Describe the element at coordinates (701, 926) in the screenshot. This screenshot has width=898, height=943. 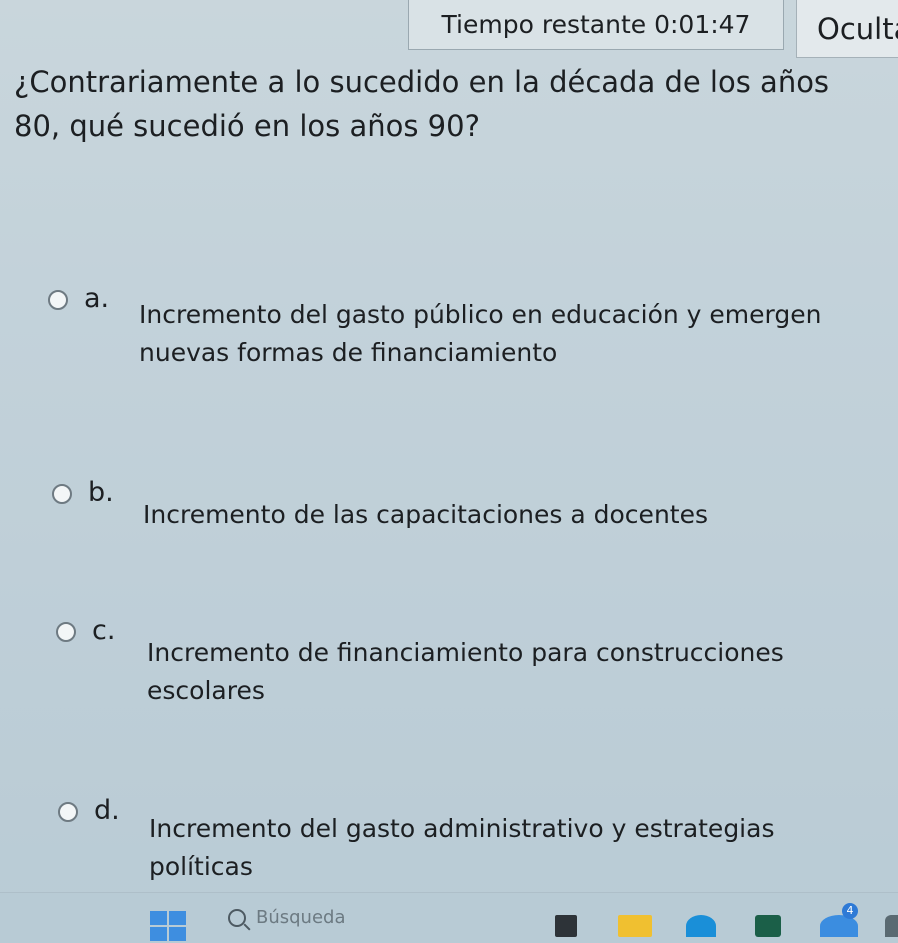
I see `edge-icon` at that location.